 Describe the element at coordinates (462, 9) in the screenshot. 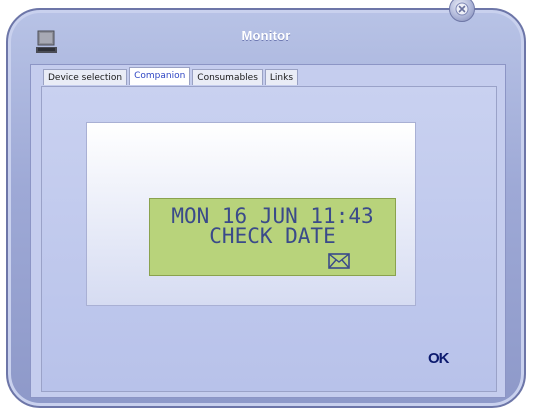

I see `close-icon` at that location.